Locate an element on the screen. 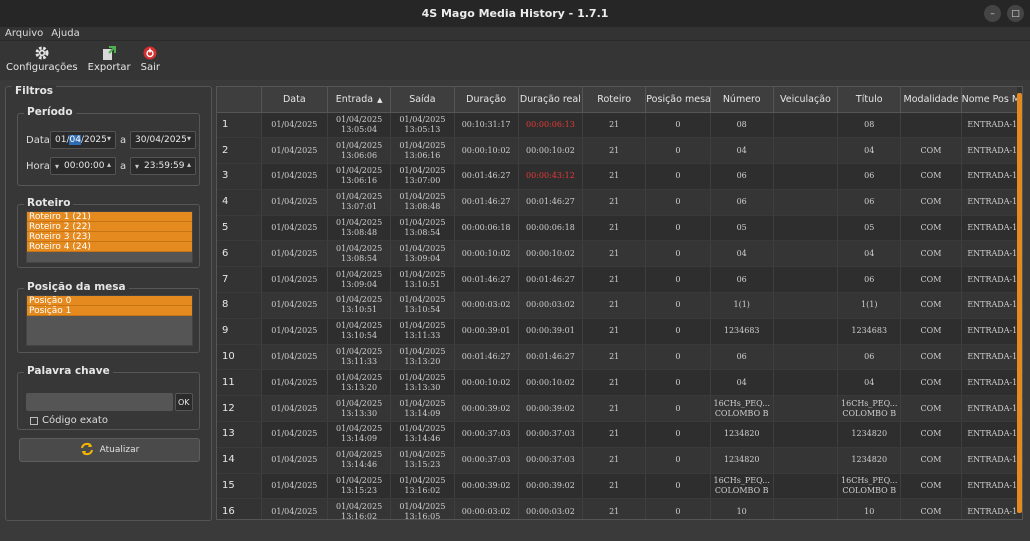 The height and width of the screenshot is (541, 1030). config-button: Configurações is located at coordinates (42, 57).